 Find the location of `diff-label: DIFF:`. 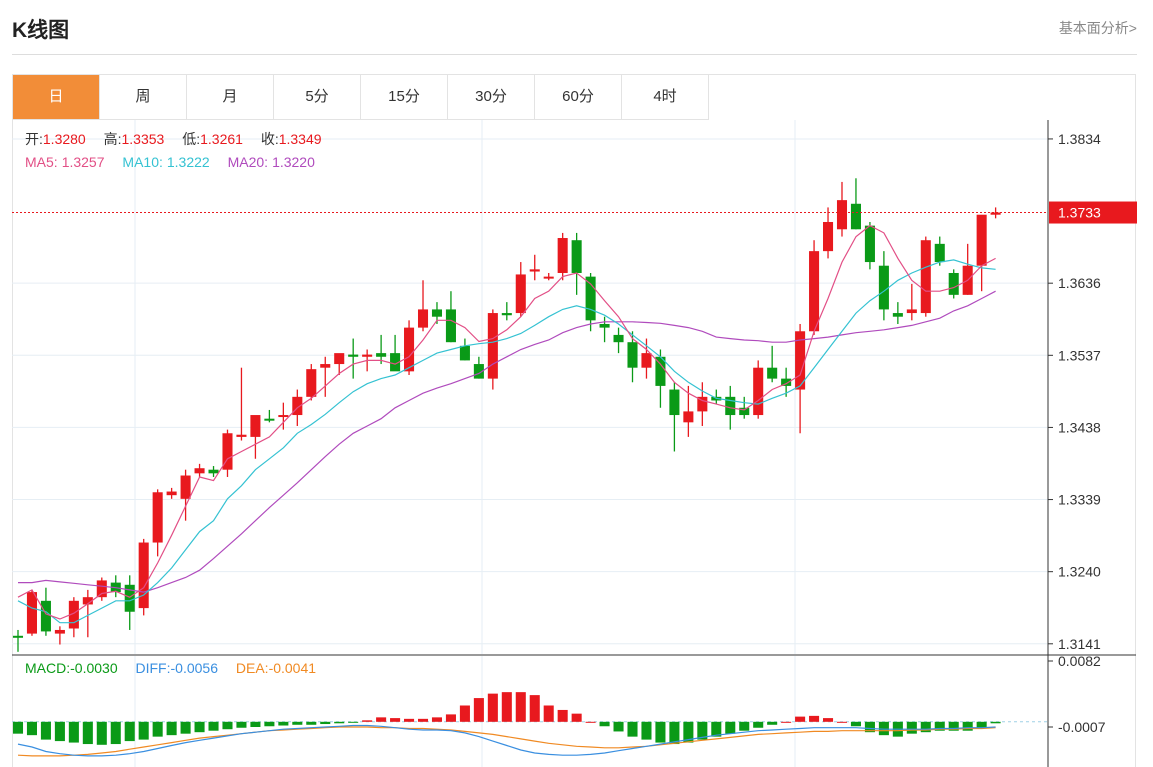

diff-label: DIFF: is located at coordinates (153, 668).